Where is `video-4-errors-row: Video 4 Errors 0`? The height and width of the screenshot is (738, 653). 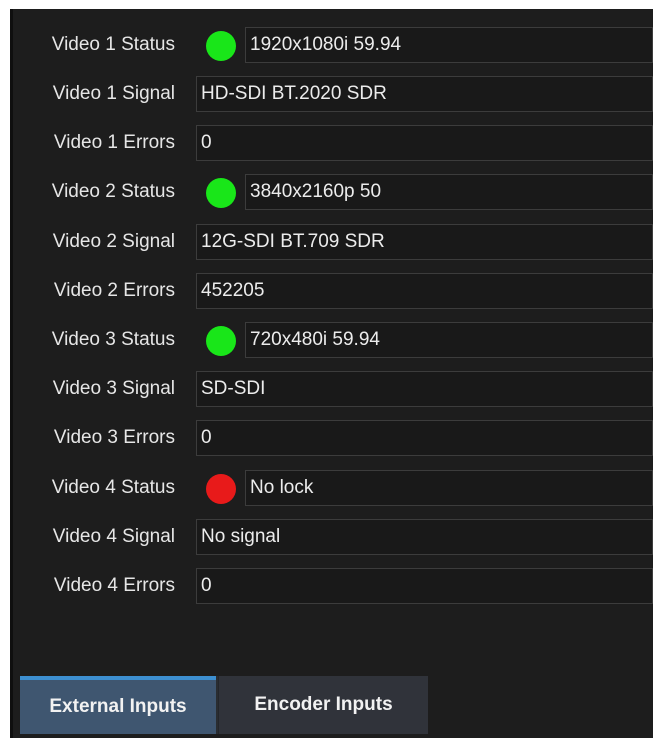 video-4-errors-row: Video 4 Errors 0 is located at coordinates (333, 586).